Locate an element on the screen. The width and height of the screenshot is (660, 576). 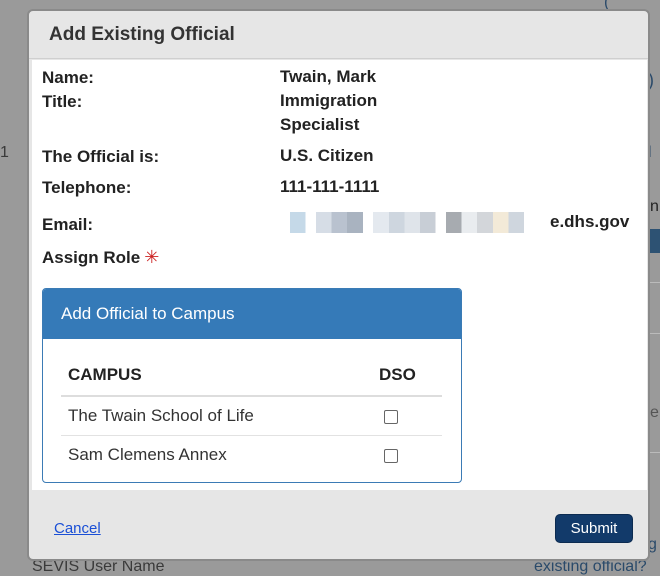
assign-role-label: Assign Role ✳ is located at coordinates (100, 257).